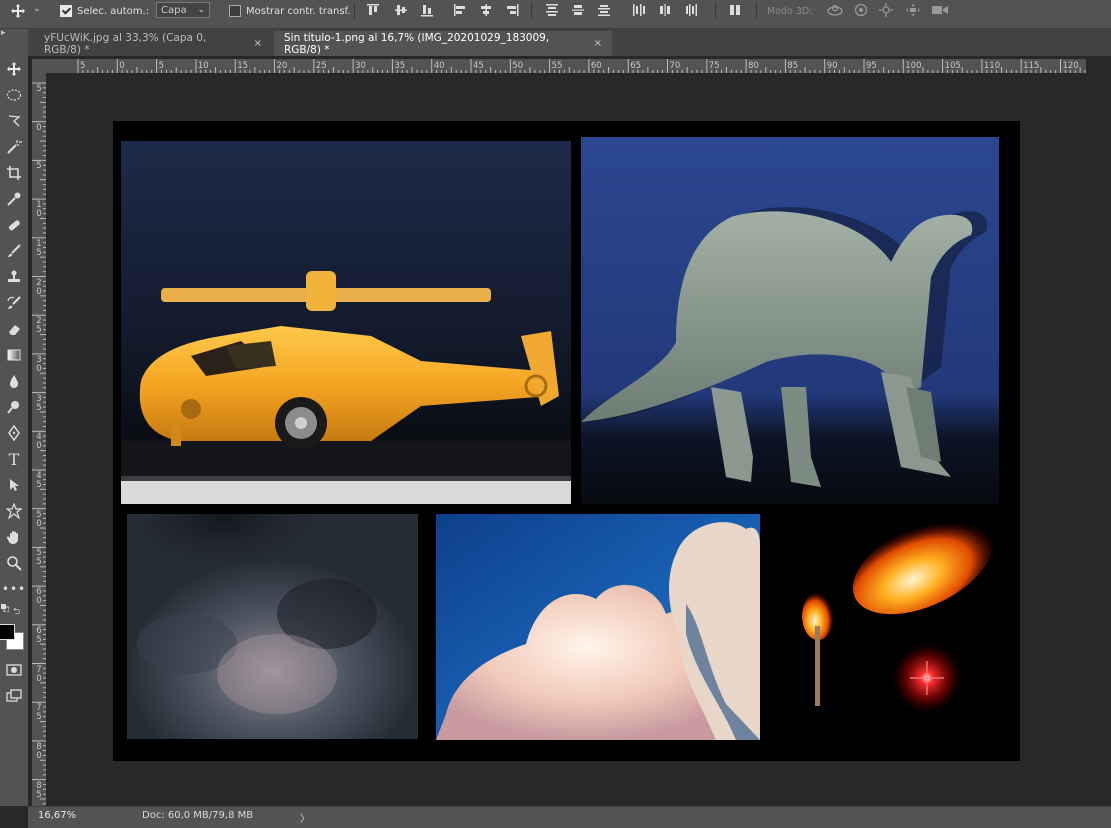 The image size is (1111, 828). Describe the element at coordinates (7, 632) in the screenshot. I see `foreground-color-swatch` at that location.